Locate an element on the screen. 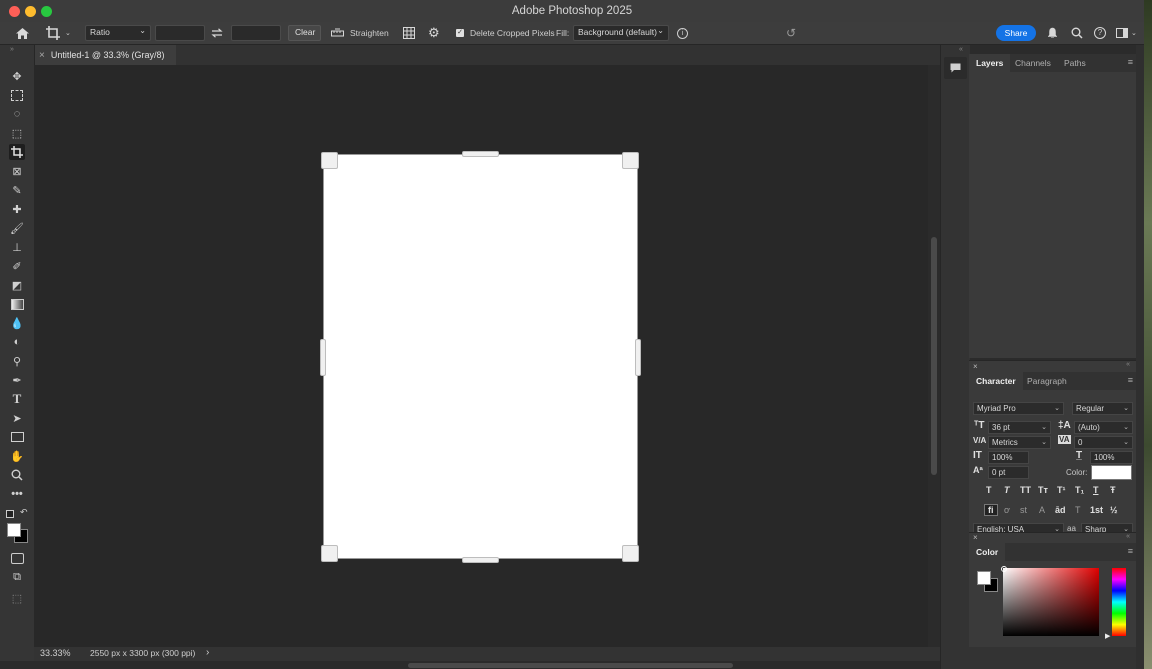 The width and height of the screenshot is (1152, 669). reset-crop-button: ↺ is located at coordinates (791, 33).